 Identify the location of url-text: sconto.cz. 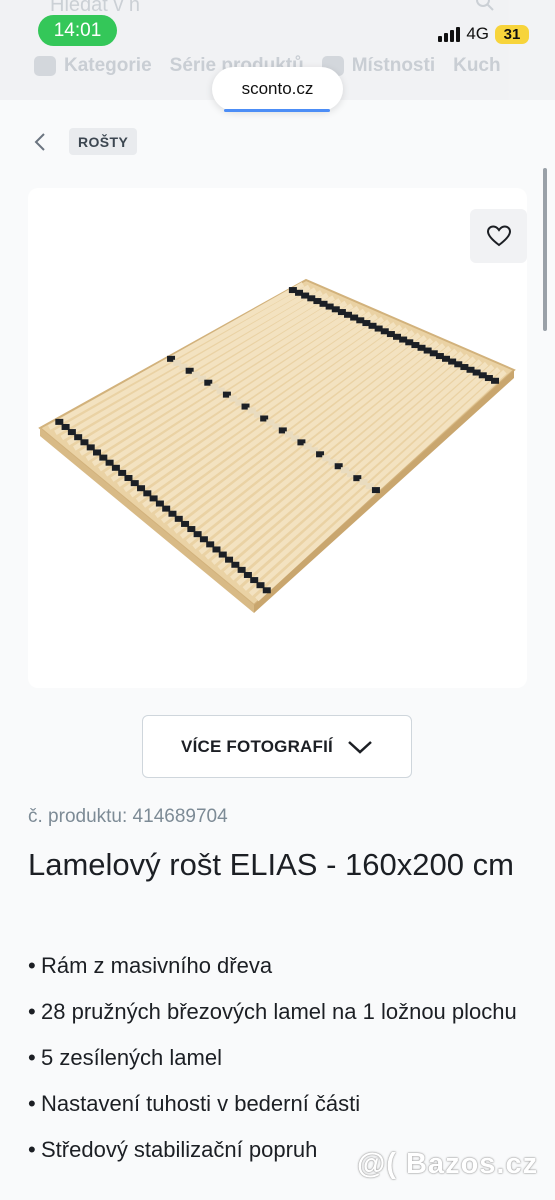
(277, 88).